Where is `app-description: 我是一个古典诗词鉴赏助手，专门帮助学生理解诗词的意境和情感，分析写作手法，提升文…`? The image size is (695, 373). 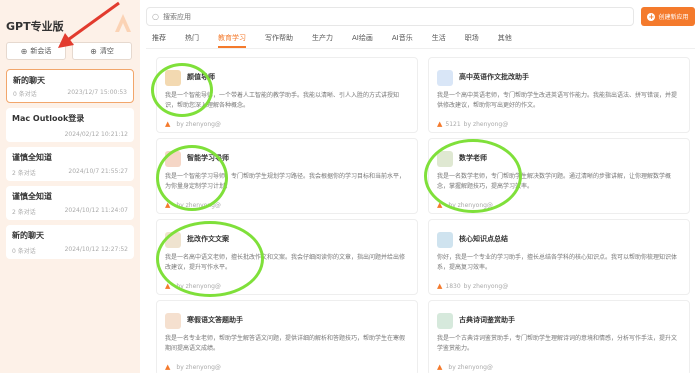 app-description: 我是一个古典诗词鉴赏助手，专门帮助学生理解诗词的意境和情感，分析写作手法，提升文… is located at coordinates (557, 343).